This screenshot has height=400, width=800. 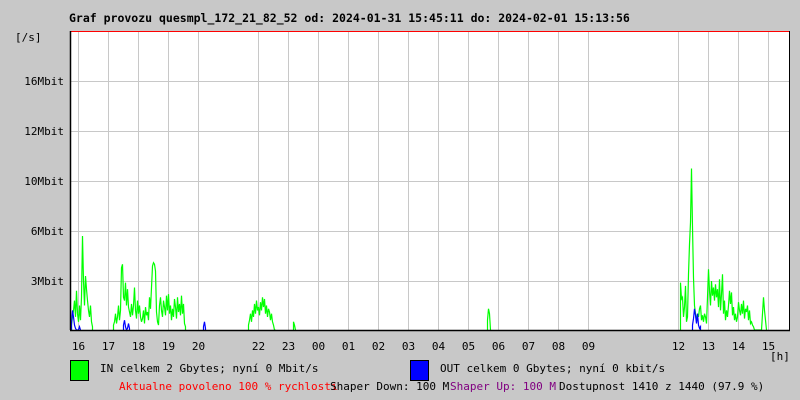 What do you see at coordinates (553, 368) in the screenshot?
I see `legend-out-label: OUT celkem 0 Gbytes; nyní 0 kbit/s` at bounding box center [553, 368].